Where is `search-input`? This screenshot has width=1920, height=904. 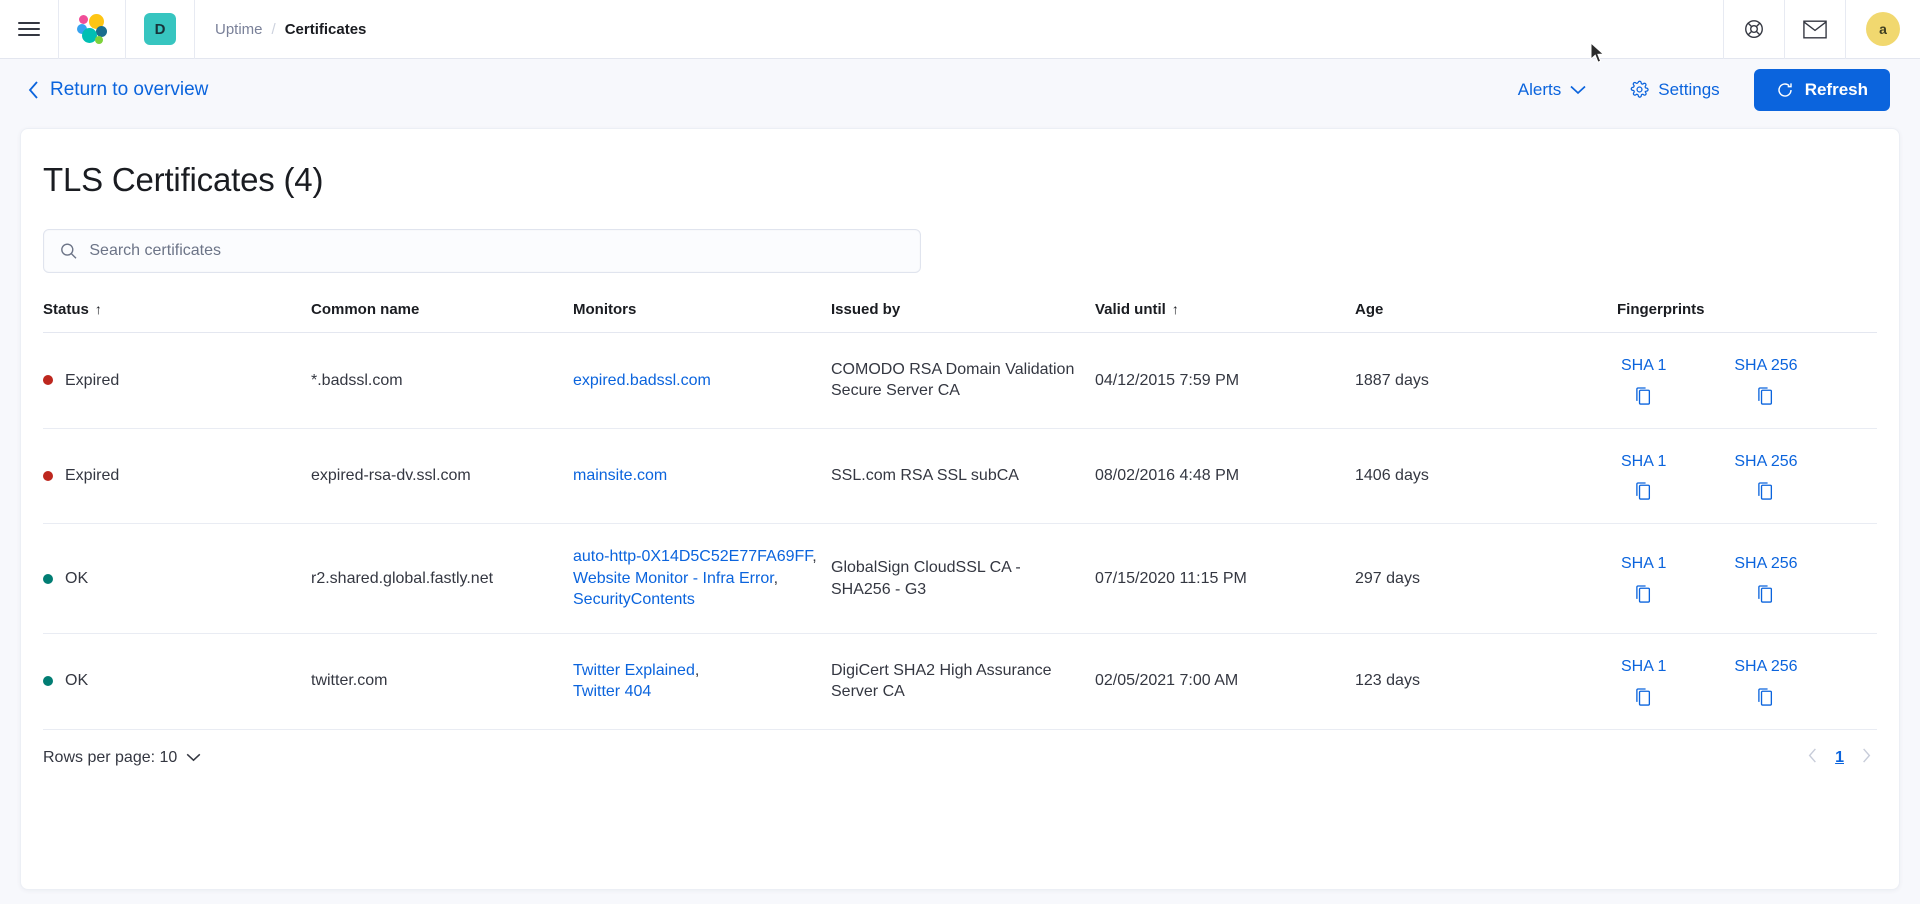
search-input is located at coordinates (496, 251).